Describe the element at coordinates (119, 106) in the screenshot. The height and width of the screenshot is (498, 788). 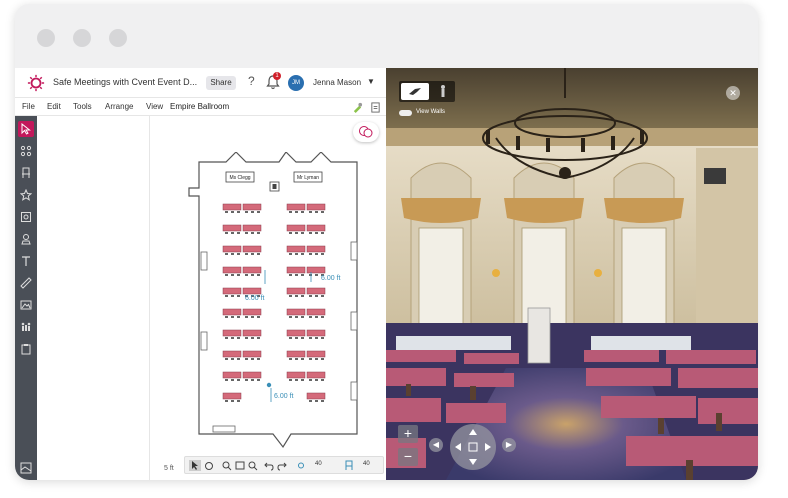
I see `menu-arrange: Arrange` at that location.